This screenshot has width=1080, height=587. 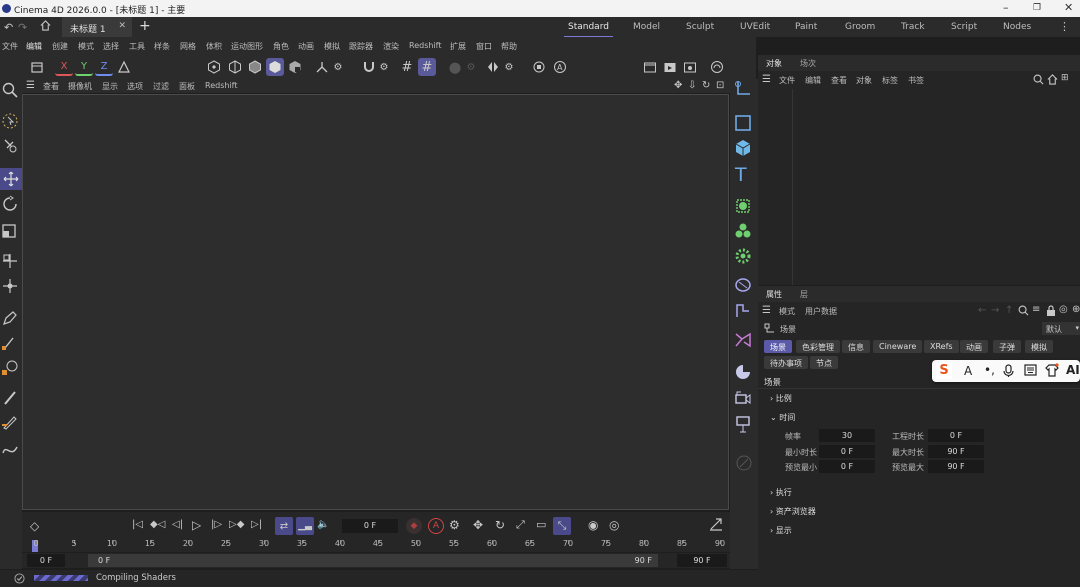 What do you see at coordinates (84, 67) in the screenshot?
I see `axis-y-toggle: Y` at bounding box center [84, 67].